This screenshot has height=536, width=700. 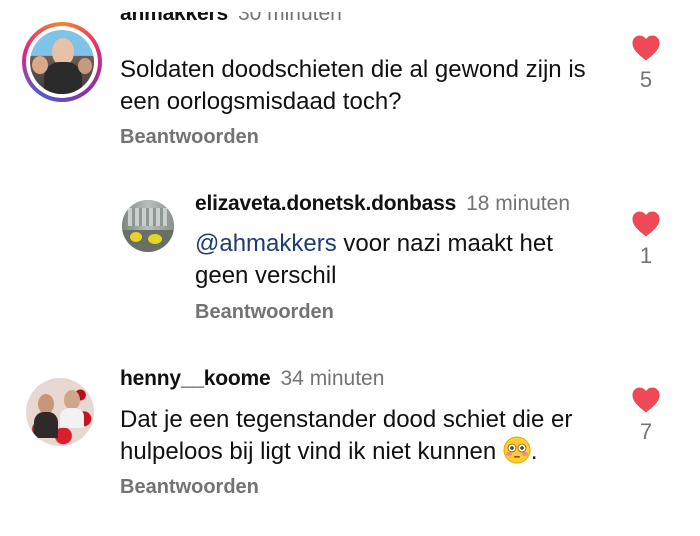 I want to click on like-count: 5, so click(x=646, y=79).